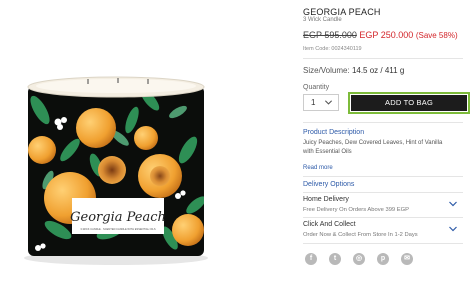 The image size is (475, 285). Describe the element at coordinates (329, 184) in the screenshot. I see `delivery-options-heading: Delivery Options` at that location.